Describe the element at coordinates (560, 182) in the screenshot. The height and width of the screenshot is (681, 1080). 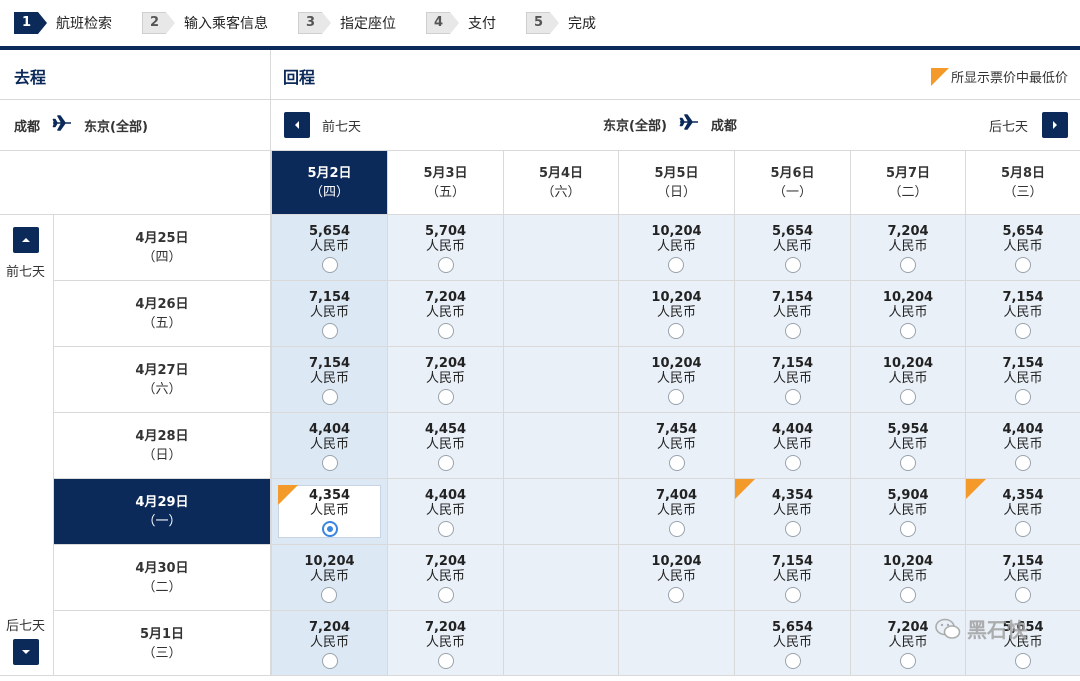
I see `return-date-header: 5月4日 （六）` at that location.